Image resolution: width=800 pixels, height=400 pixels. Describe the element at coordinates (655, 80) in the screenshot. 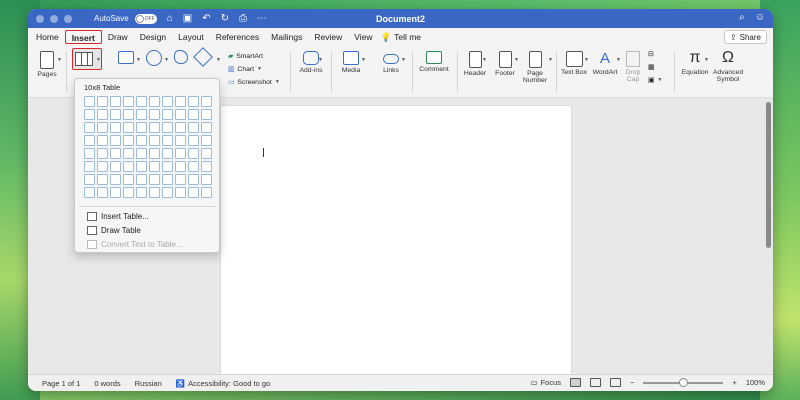

I see `object-button: ▣ ▼` at that location.